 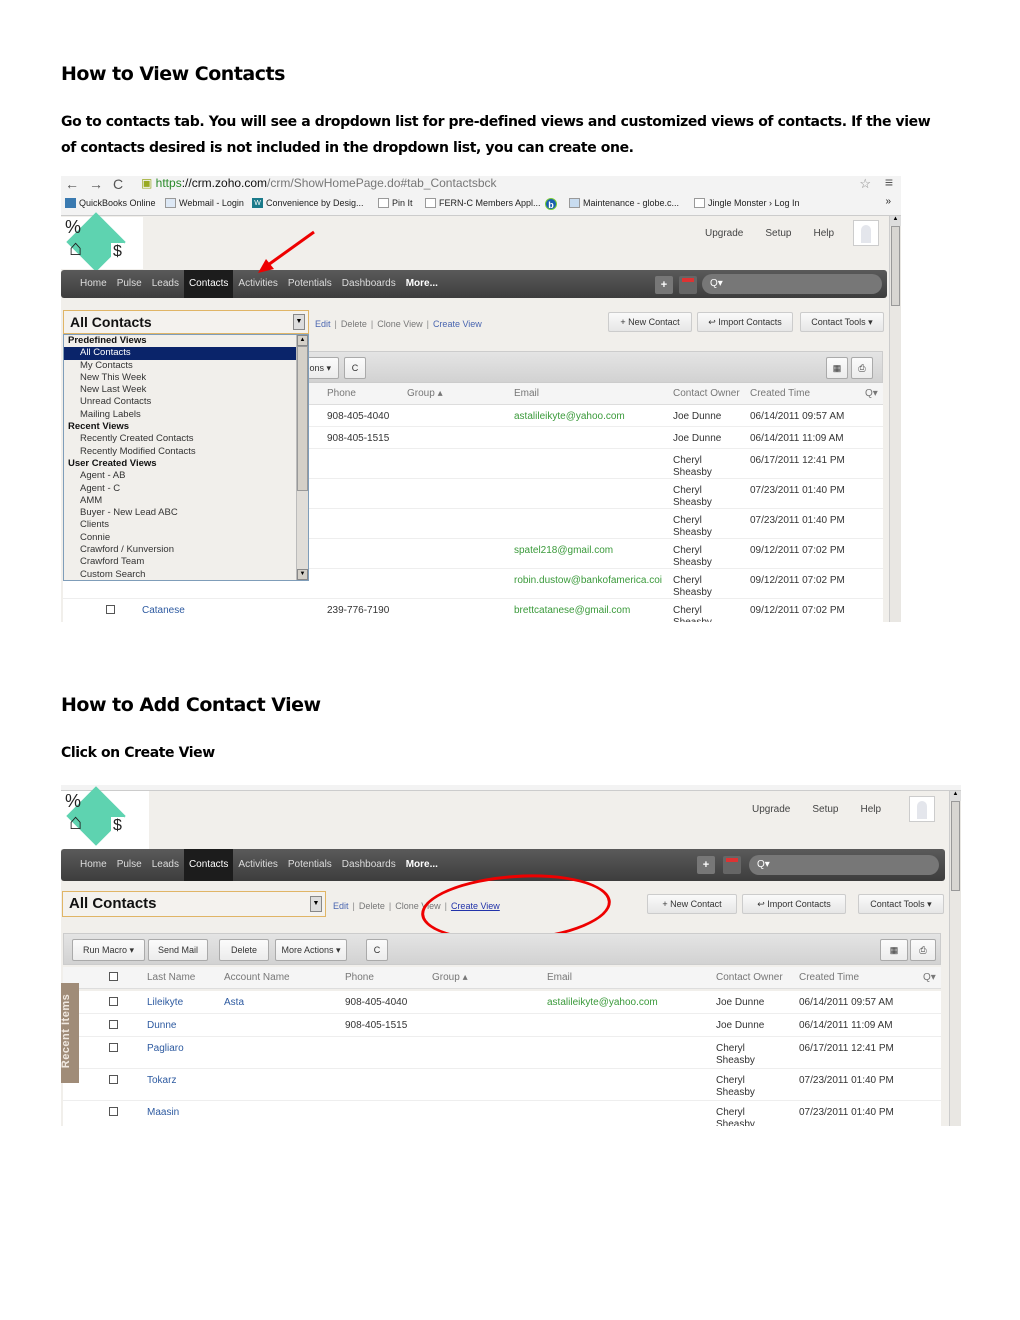 I want to click on email-link: robin.dustow@bankofamerica.coi, so click(x=588, y=581).